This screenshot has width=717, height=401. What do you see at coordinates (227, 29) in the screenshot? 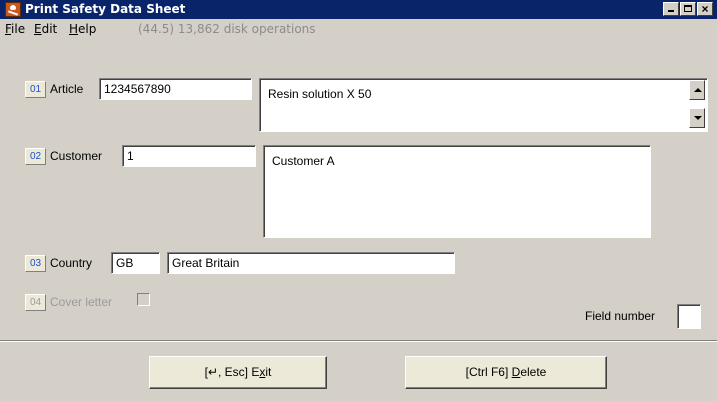
I see `disk-operations-status: (44.5) 13,862 disk operations` at bounding box center [227, 29].